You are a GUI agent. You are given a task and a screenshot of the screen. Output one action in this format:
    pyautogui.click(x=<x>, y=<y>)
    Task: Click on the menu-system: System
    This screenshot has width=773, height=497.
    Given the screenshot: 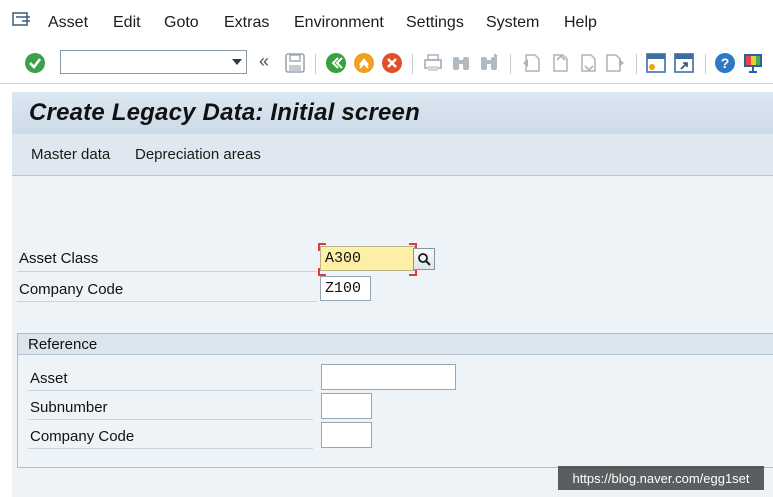 What is the action you would take?
    pyautogui.click(x=512, y=23)
    